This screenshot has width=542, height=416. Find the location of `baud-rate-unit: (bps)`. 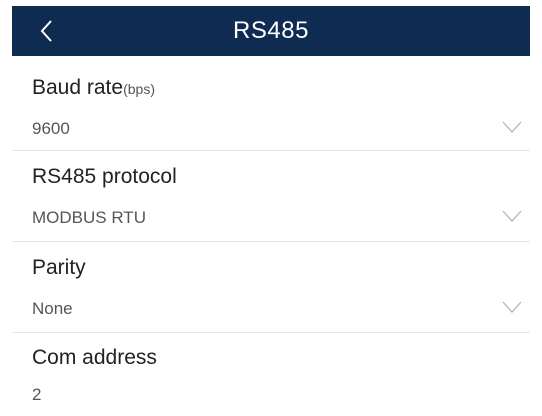

baud-rate-unit: (bps) is located at coordinates (139, 89).